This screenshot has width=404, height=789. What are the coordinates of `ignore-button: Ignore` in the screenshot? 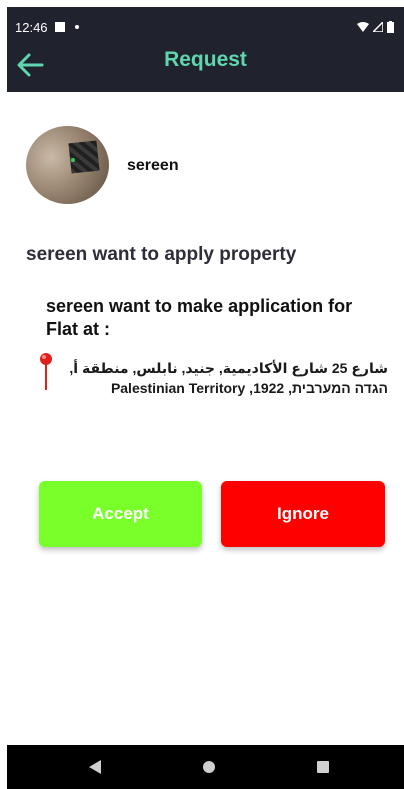 It's located at (303, 514).